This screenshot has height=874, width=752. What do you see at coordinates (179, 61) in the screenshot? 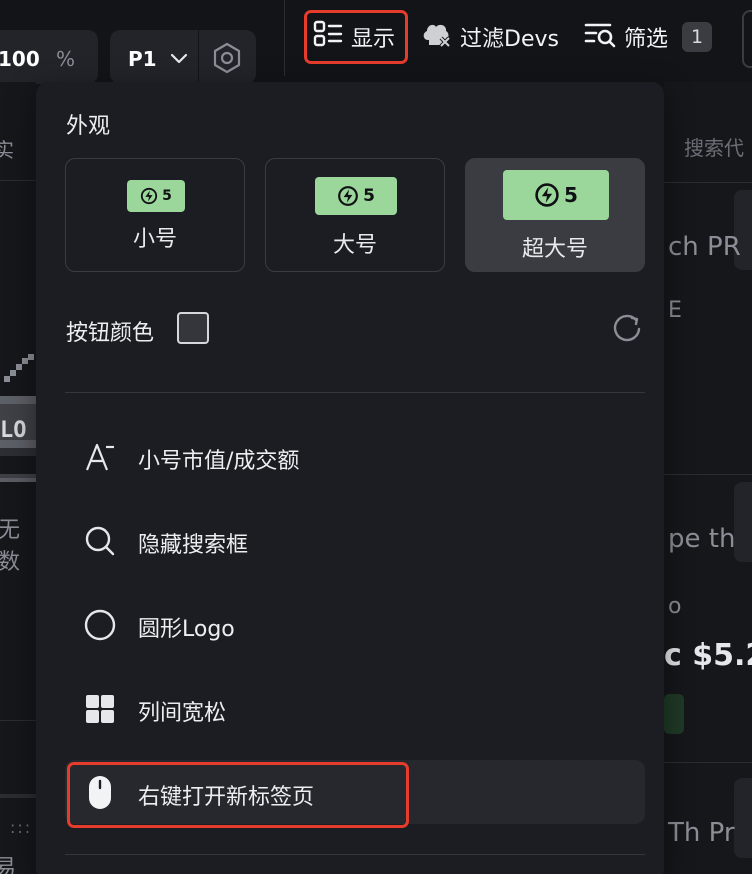
I see `chevron-down-icon` at bounding box center [179, 61].